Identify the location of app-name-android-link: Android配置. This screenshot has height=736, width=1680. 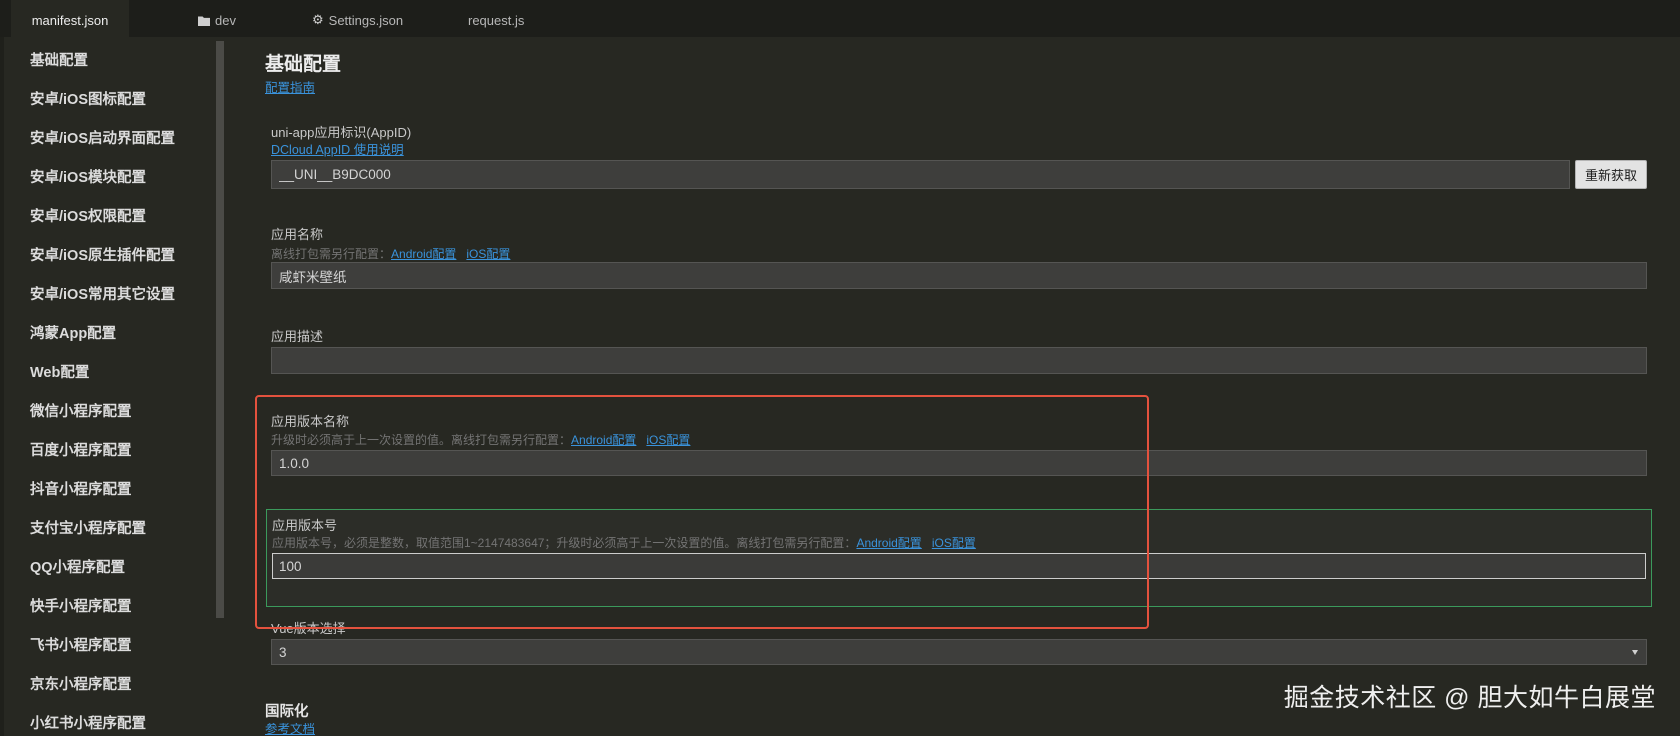
(423, 254).